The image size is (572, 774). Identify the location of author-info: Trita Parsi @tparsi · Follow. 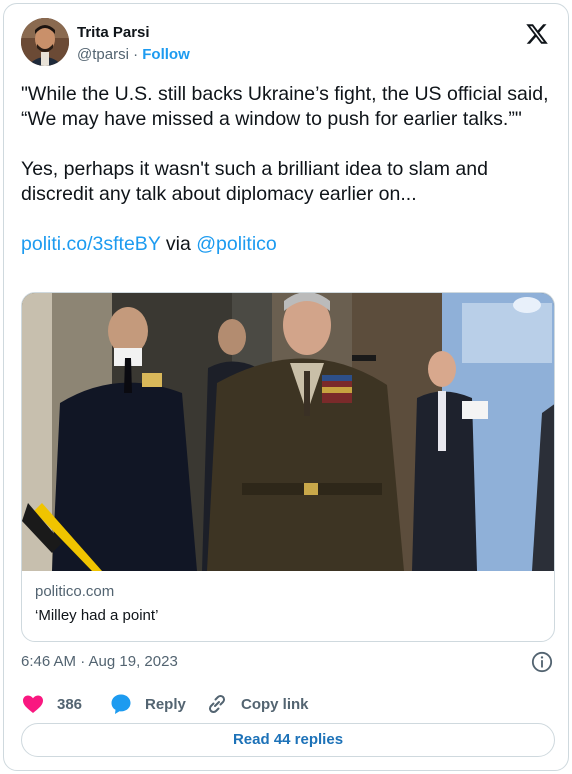
(133, 44).